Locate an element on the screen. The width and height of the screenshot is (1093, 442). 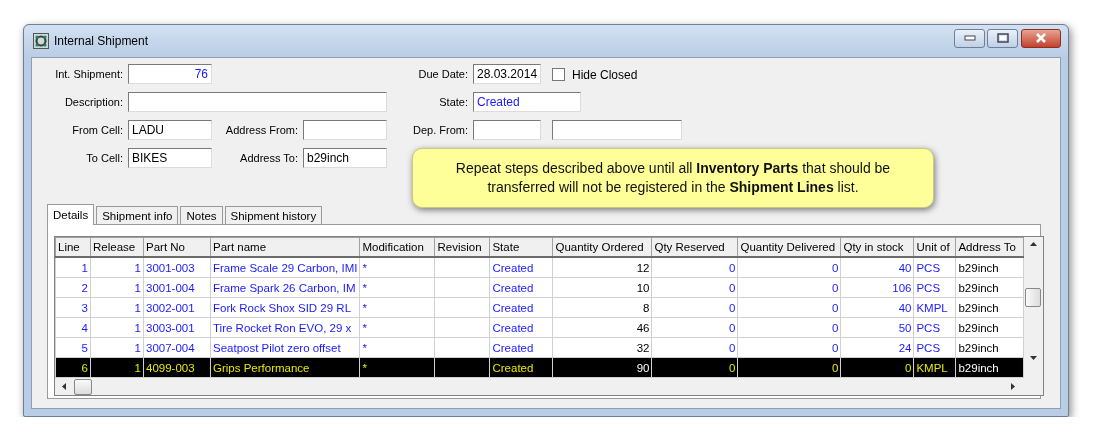
column-header: Quantity Ordered is located at coordinates (602, 247).